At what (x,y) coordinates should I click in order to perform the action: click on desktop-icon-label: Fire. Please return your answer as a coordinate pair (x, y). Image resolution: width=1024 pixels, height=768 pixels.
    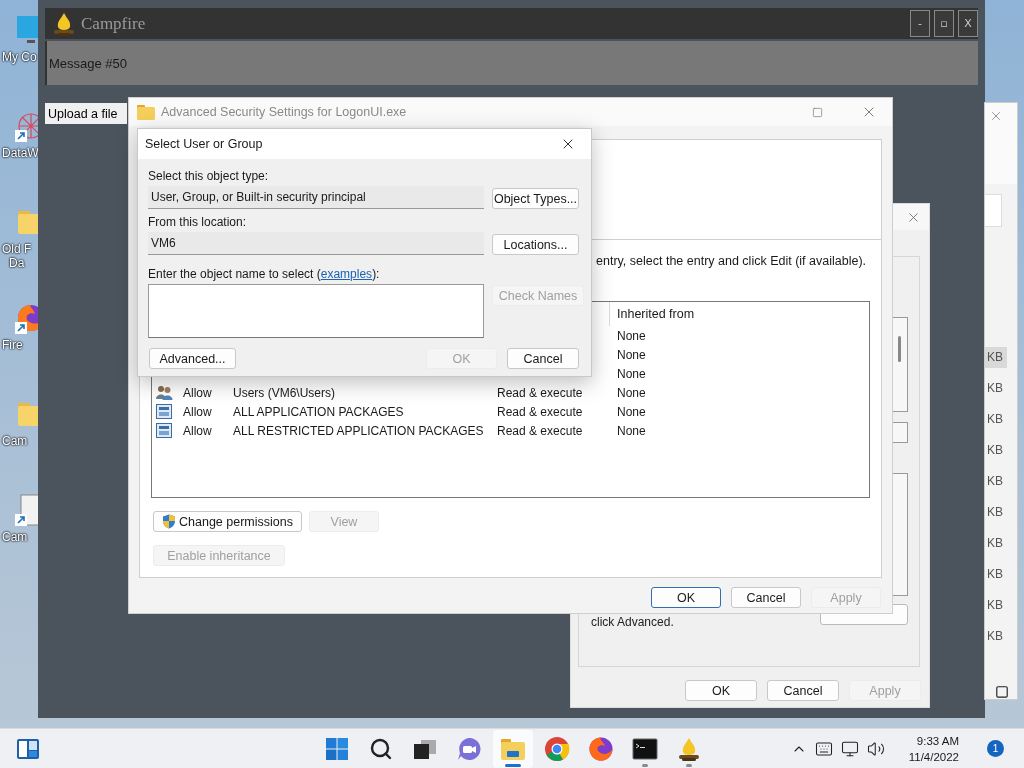
    Looking at the image, I should click on (12, 345).